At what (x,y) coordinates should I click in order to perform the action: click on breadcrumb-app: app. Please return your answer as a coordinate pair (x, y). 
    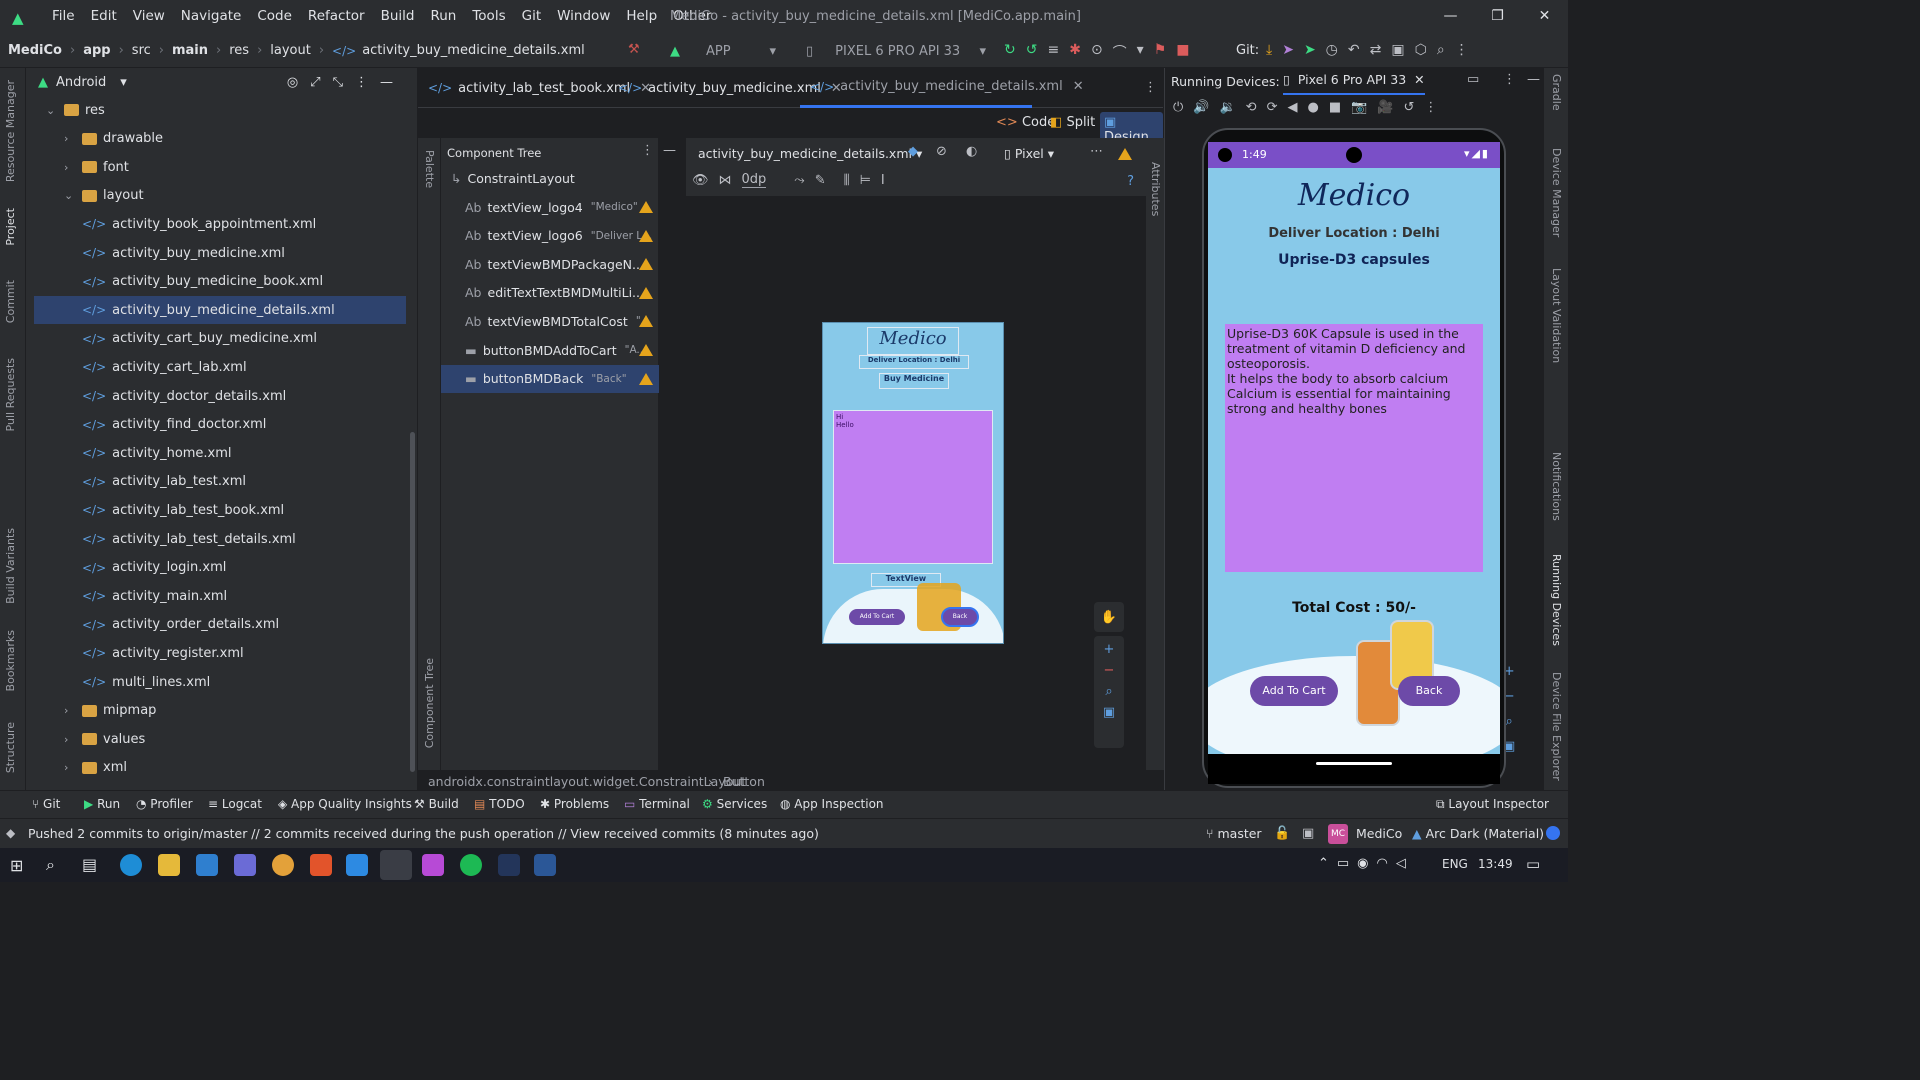
    Looking at the image, I should click on (96, 50).